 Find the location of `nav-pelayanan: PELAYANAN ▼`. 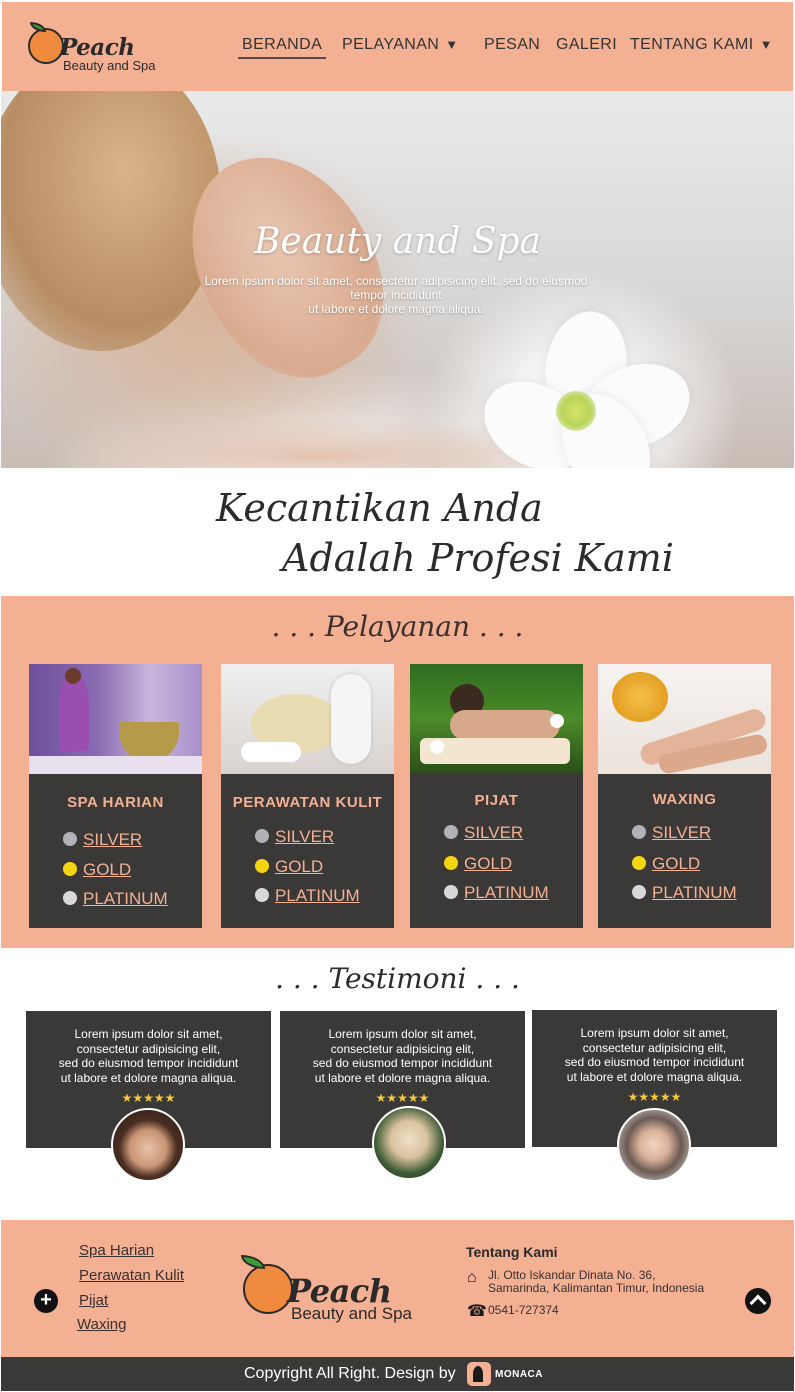

nav-pelayanan: PELAYANAN ▼ is located at coordinates (400, 45).